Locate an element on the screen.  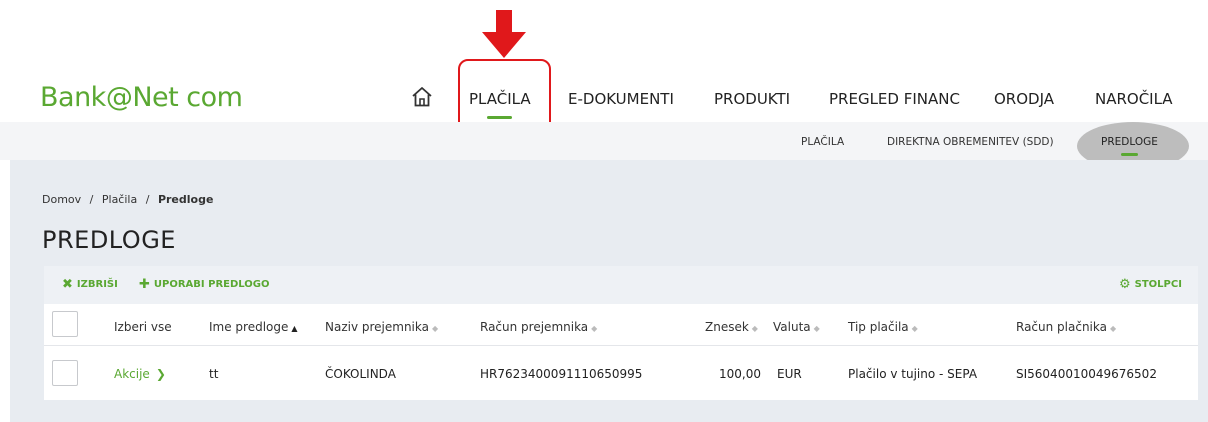
nav-item-pregled-financ: PREGLED FINANC is located at coordinates (894, 99).